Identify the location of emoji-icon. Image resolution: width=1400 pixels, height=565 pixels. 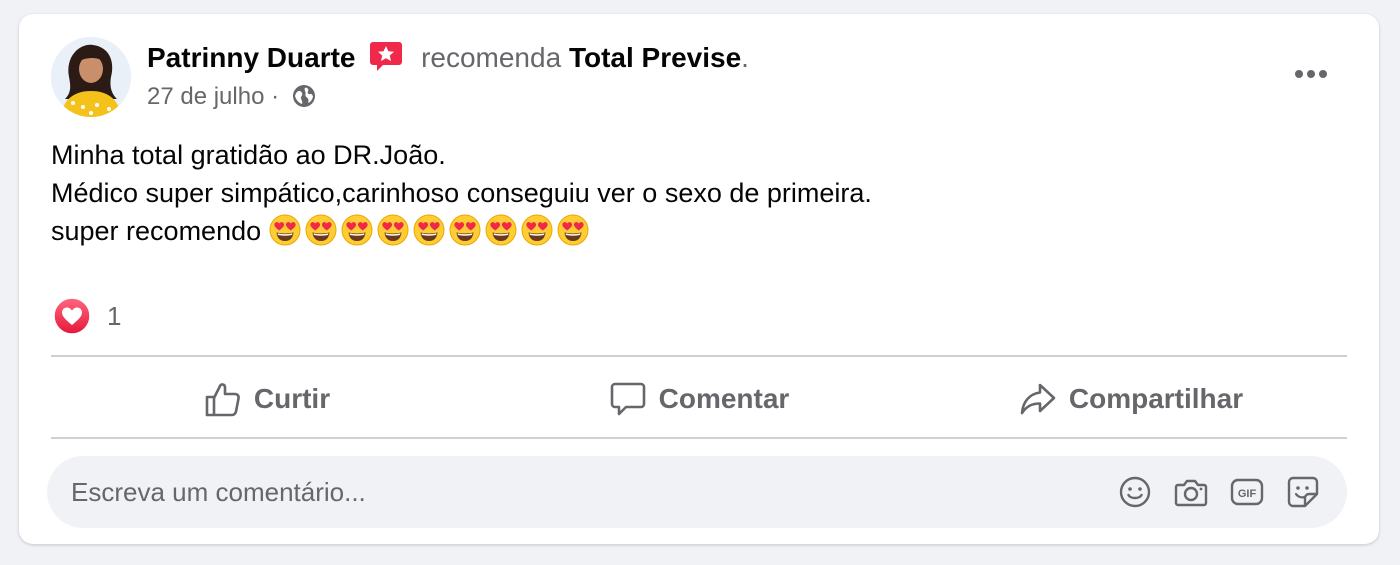
(1135, 492).